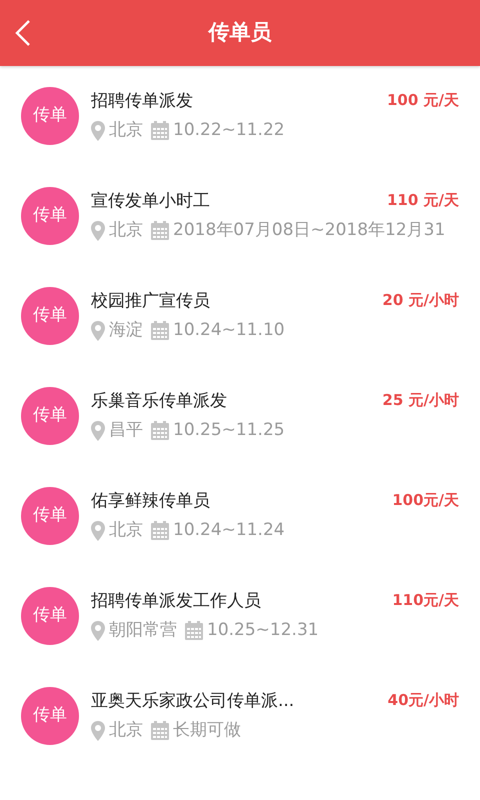  I want to click on job-pay: 25 元/小时, so click(420, 400).